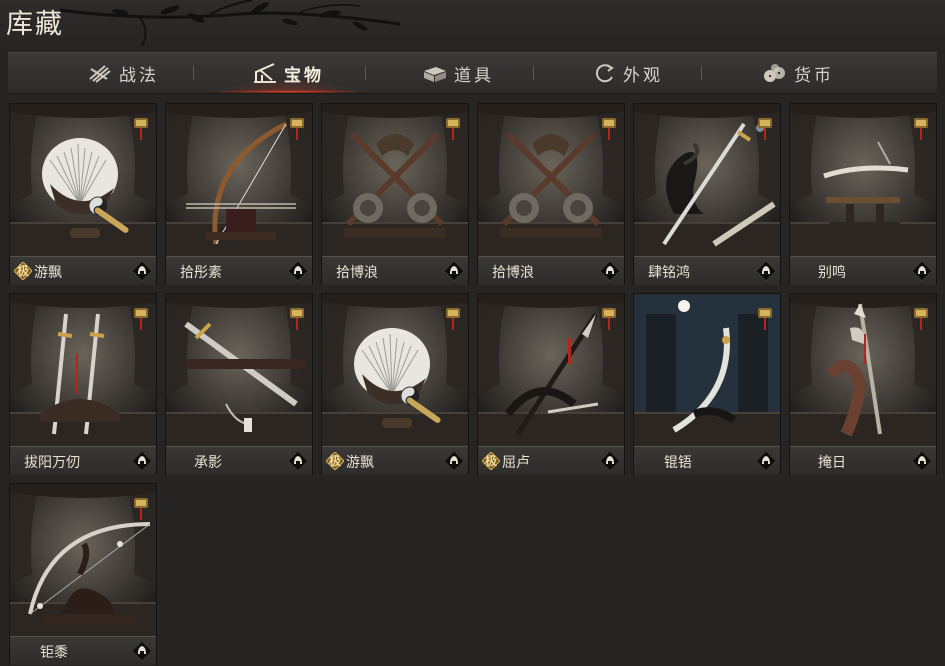 The height and width of the screenshot is (666, 945). Describe the element at coordinates (707, 460) in the screenshot. I see `treasure-name-bar: 锟铻` at that location.